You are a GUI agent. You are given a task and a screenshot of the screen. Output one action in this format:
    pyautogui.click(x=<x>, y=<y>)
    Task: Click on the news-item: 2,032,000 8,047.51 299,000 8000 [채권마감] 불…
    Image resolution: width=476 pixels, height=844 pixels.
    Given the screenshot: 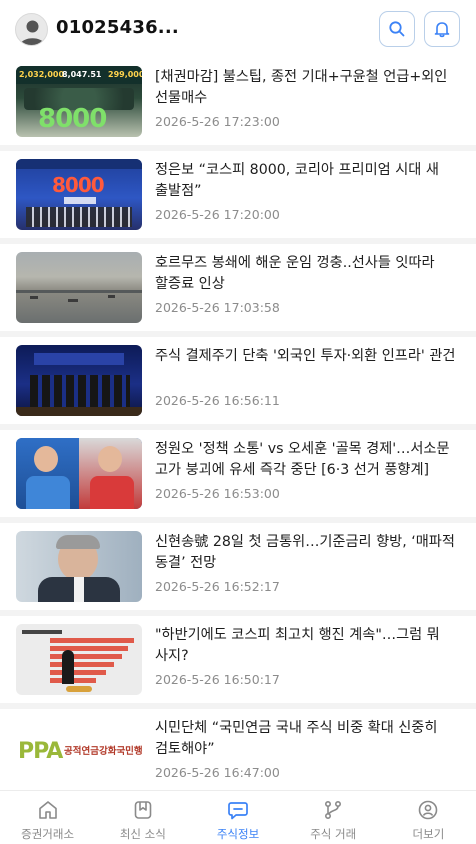 What is the action you would take?
    pyautogui.click(x=238, y=104)
    